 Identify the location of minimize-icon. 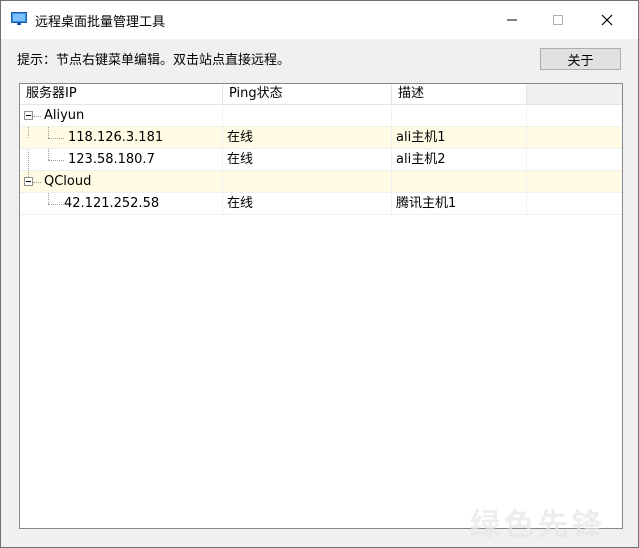
(512, 20).